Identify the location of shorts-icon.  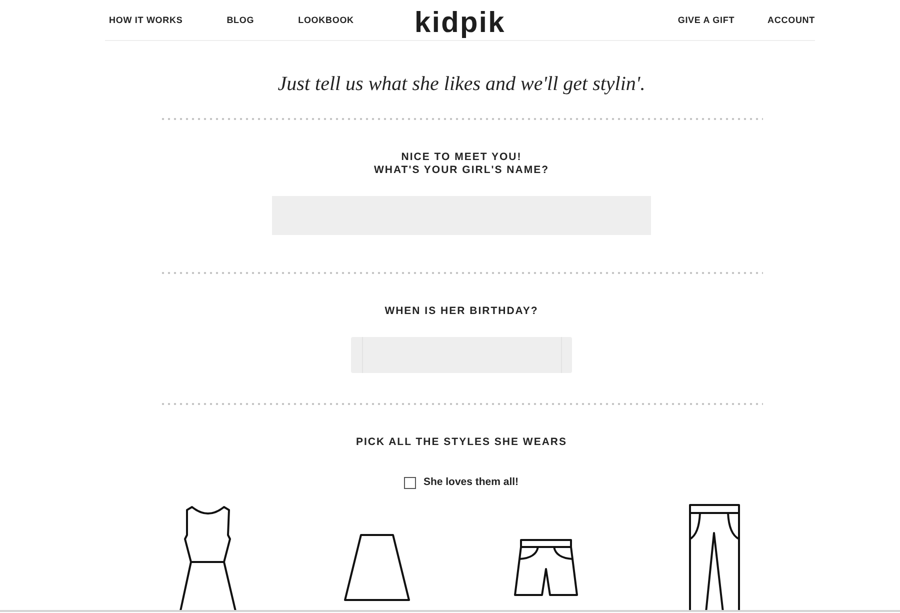
(546, 567).